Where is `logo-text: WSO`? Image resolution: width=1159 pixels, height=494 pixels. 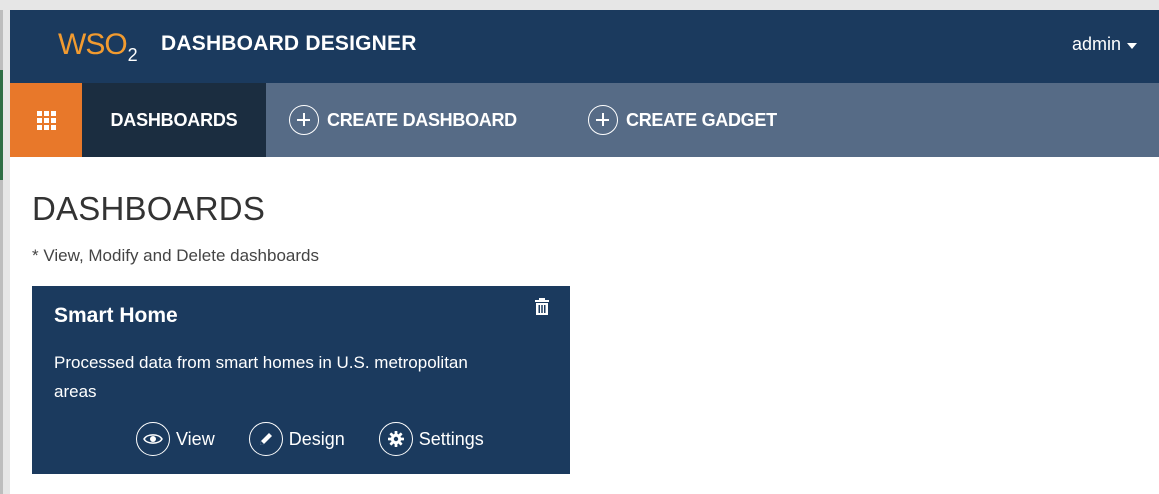 logo-text: WSO is located at coordinates (93, 44).